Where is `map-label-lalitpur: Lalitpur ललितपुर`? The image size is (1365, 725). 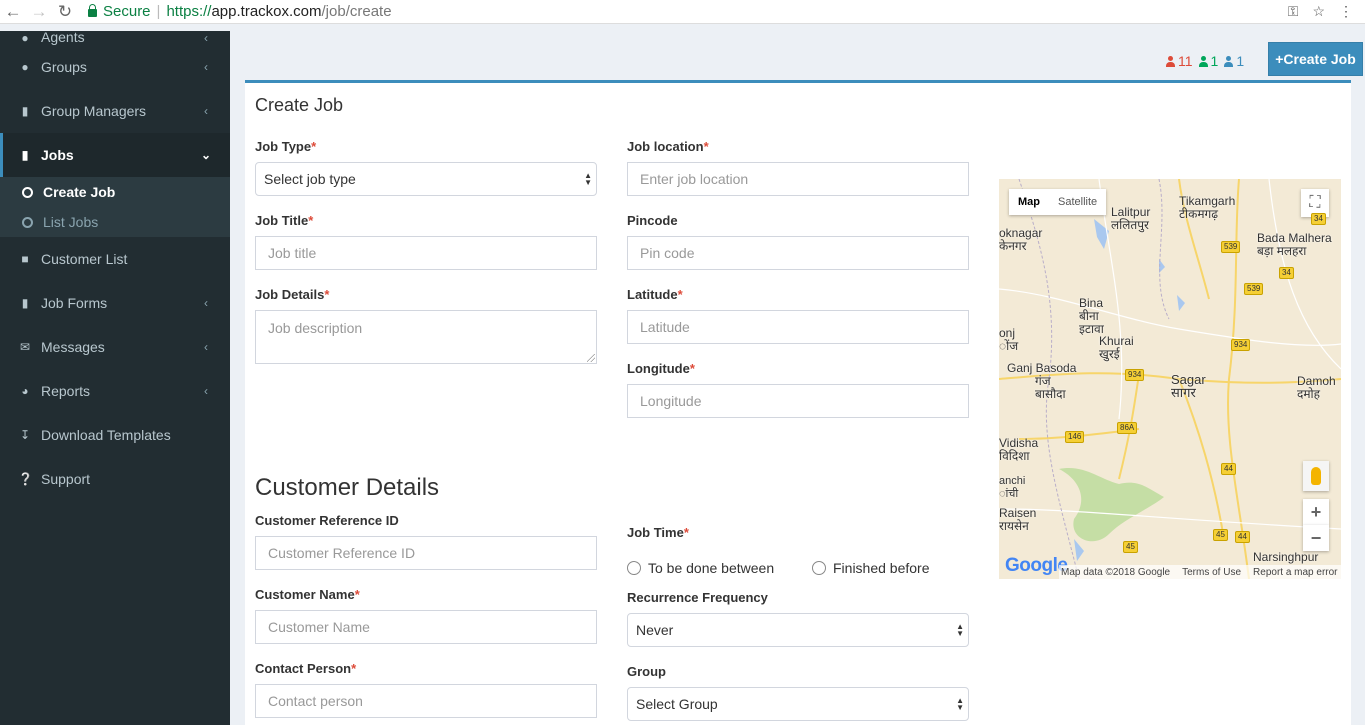 map-label-lalitpur: Lalitpur ललितपुर is located at coordinates (1131, 218).